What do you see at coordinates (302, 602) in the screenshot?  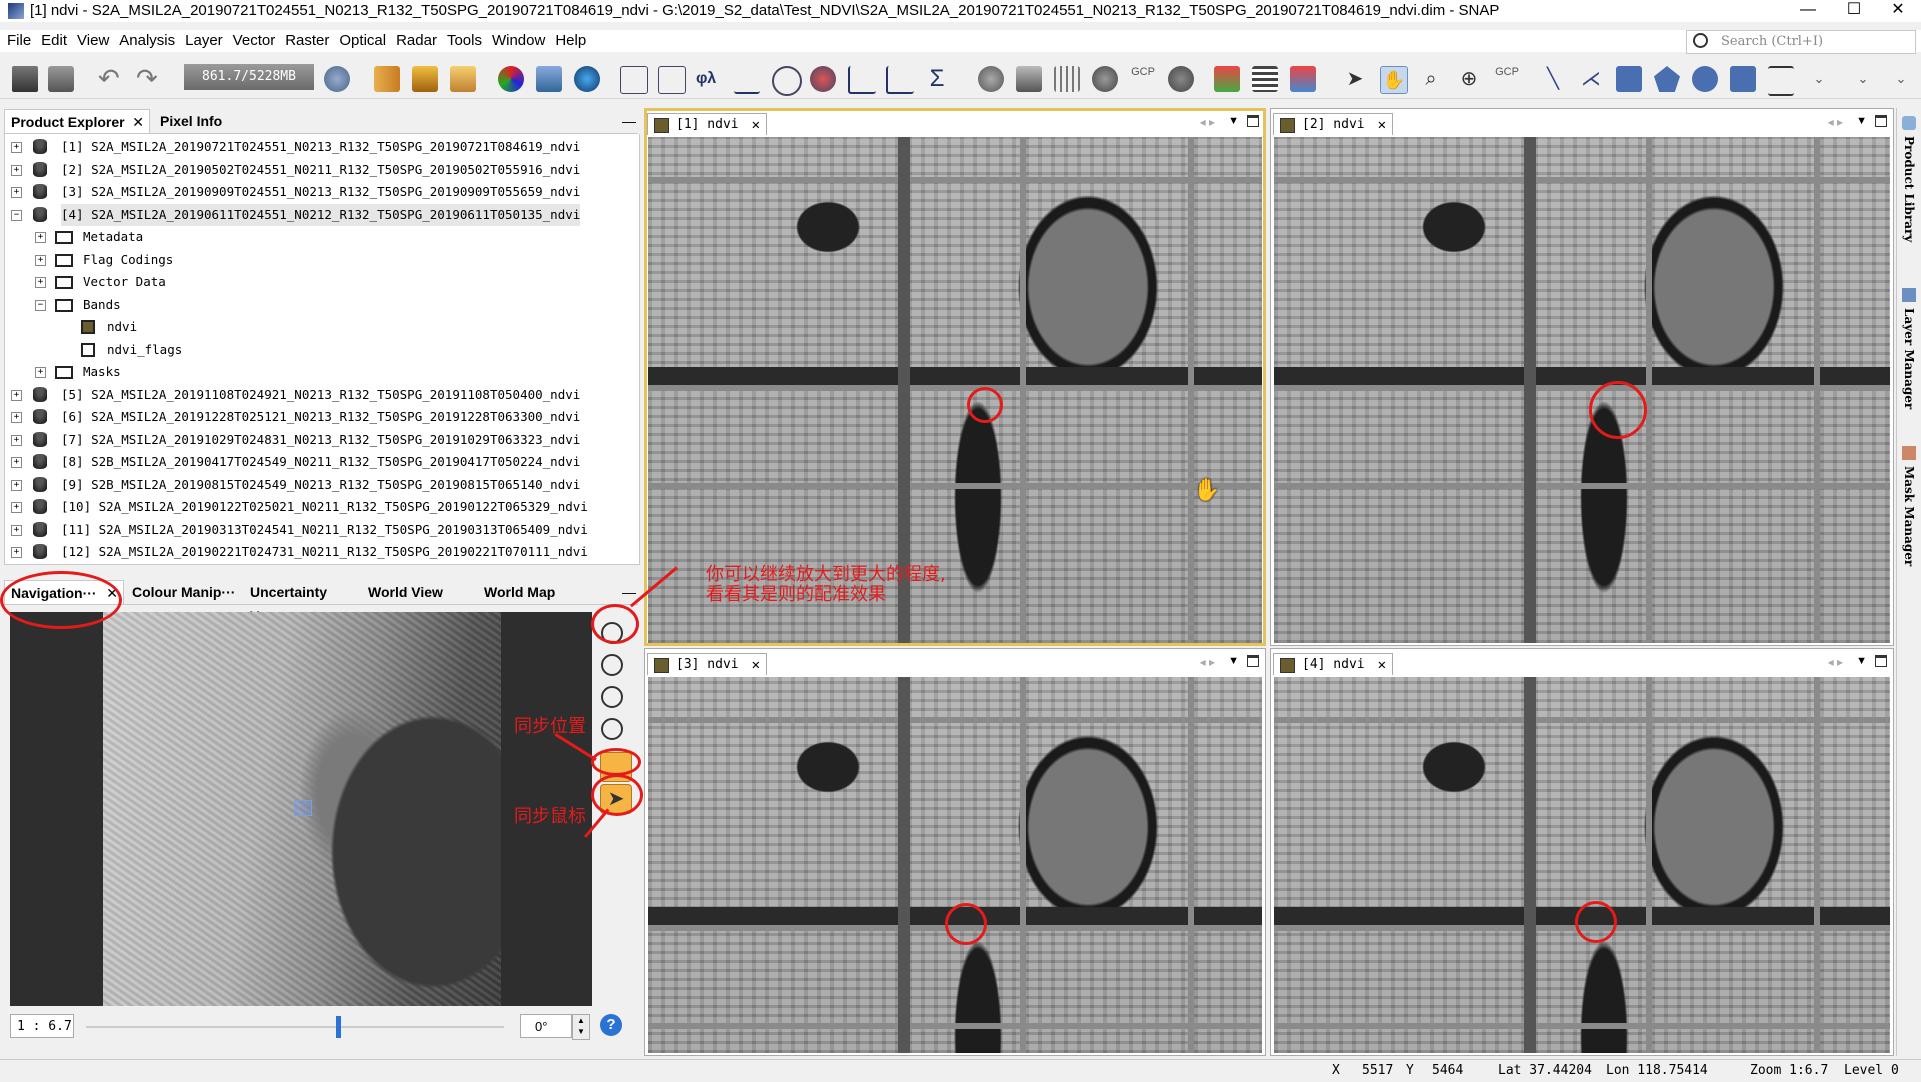 I see `tab-uncertainty-visualisation: Uncertainty V···` at bounding box center [302, 602].